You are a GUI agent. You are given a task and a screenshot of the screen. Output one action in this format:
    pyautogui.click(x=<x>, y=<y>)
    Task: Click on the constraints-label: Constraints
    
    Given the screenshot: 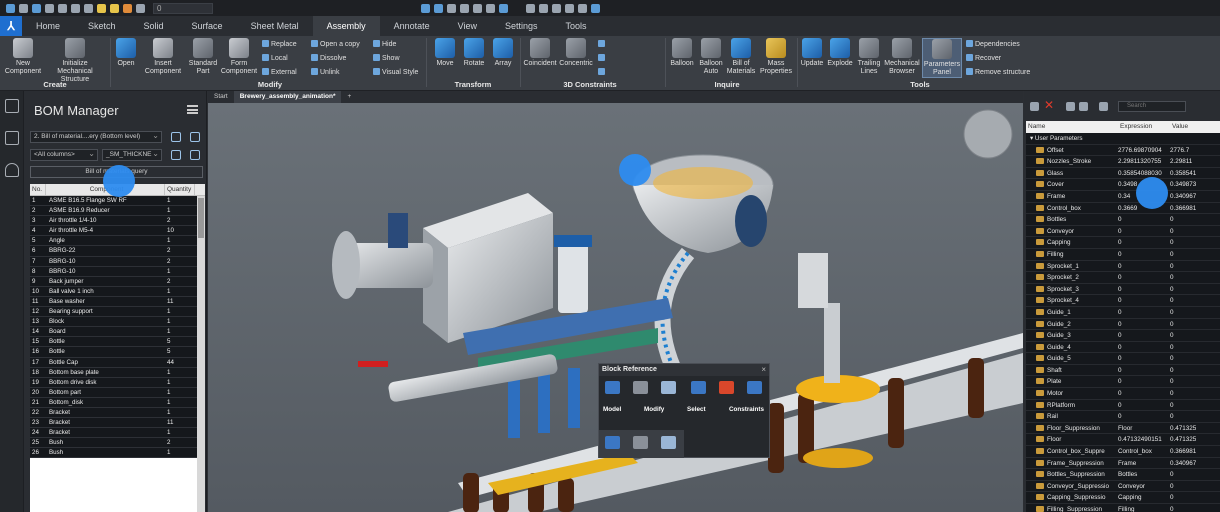 What is the action you would take?
    pyautogui.click(x=746, y=409)
    